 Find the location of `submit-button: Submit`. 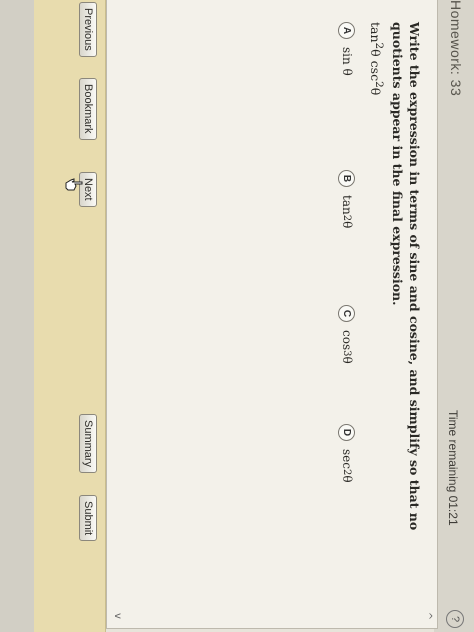

submit-button: Submit is located at coordinates (88, 518).